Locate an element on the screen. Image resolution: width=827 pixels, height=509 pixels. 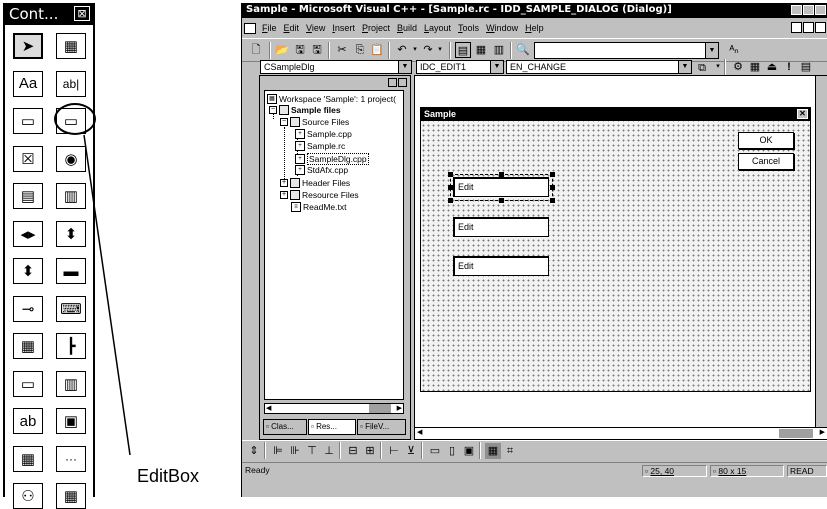
document-icon is located at coordinates (250, 28).